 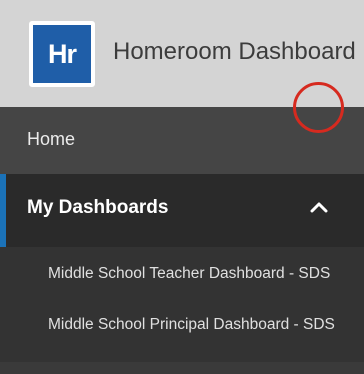 I want to click on sidebar-footer-strip, so click(x=182, y=368).